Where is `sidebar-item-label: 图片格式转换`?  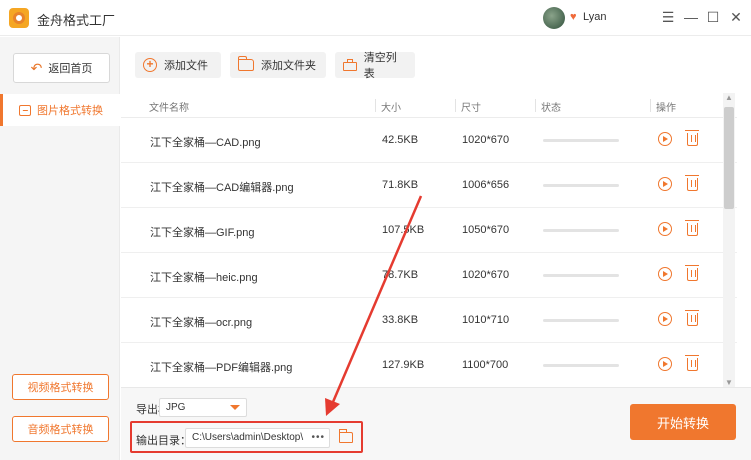 sidebar-item-label: 图片格式转换 is located at coordinates (70, 111).